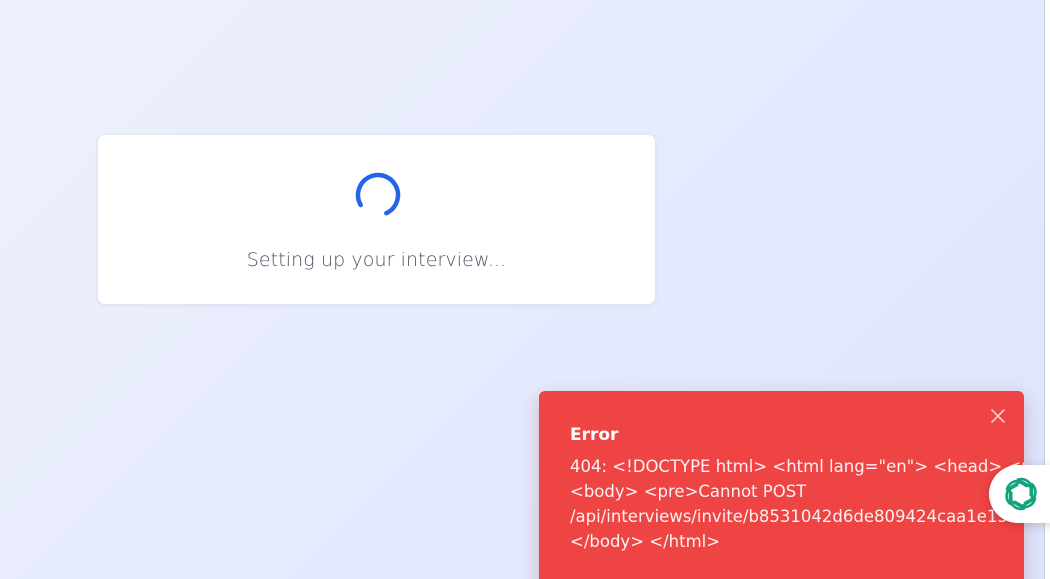 Image resolution: width=1050 pixels, height=579 pixels. What do you see at coordinates (998, 416) in the screenshot?
I see `close-icon` at bounding box center [998, 416].